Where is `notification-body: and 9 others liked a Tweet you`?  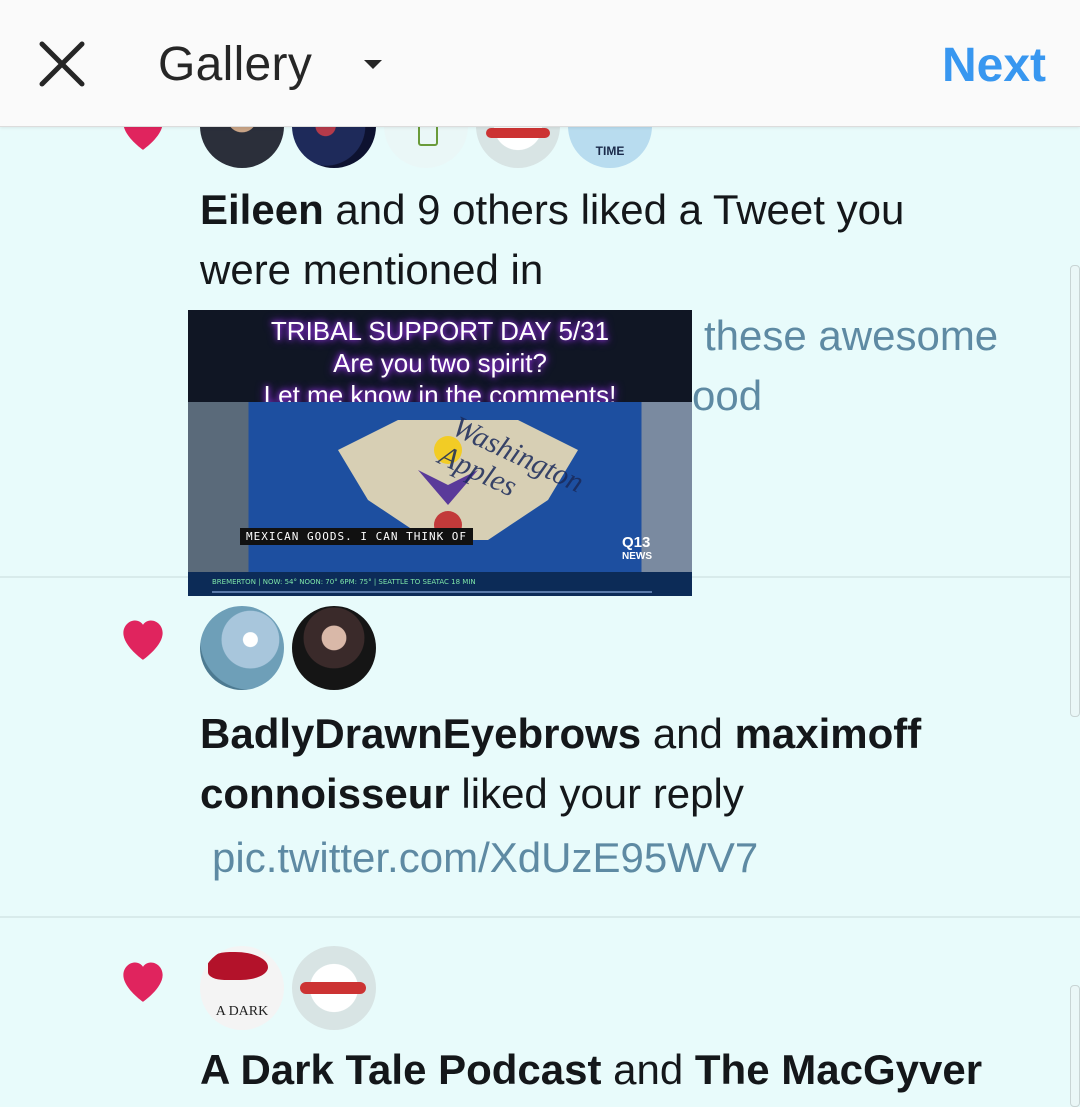
notification-body: and 9 others liked a Tweet you is located at coordinates (614, 209).